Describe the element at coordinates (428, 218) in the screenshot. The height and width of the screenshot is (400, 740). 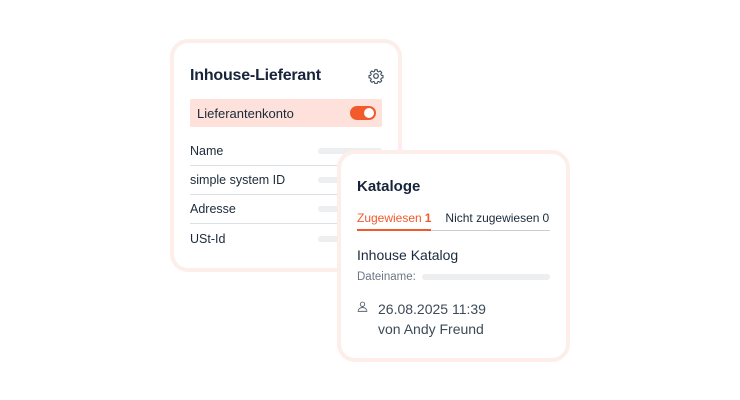
I see `tab-assigned-count: 1` at that location.